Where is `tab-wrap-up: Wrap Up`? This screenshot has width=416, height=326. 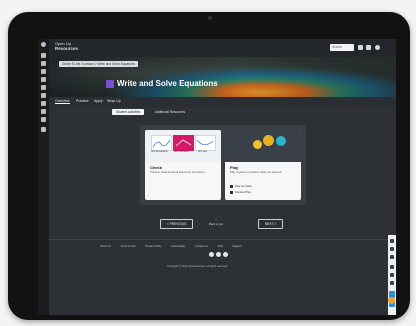
tab-wrap-up: Wrap Up is located at coordinates (114, 101).